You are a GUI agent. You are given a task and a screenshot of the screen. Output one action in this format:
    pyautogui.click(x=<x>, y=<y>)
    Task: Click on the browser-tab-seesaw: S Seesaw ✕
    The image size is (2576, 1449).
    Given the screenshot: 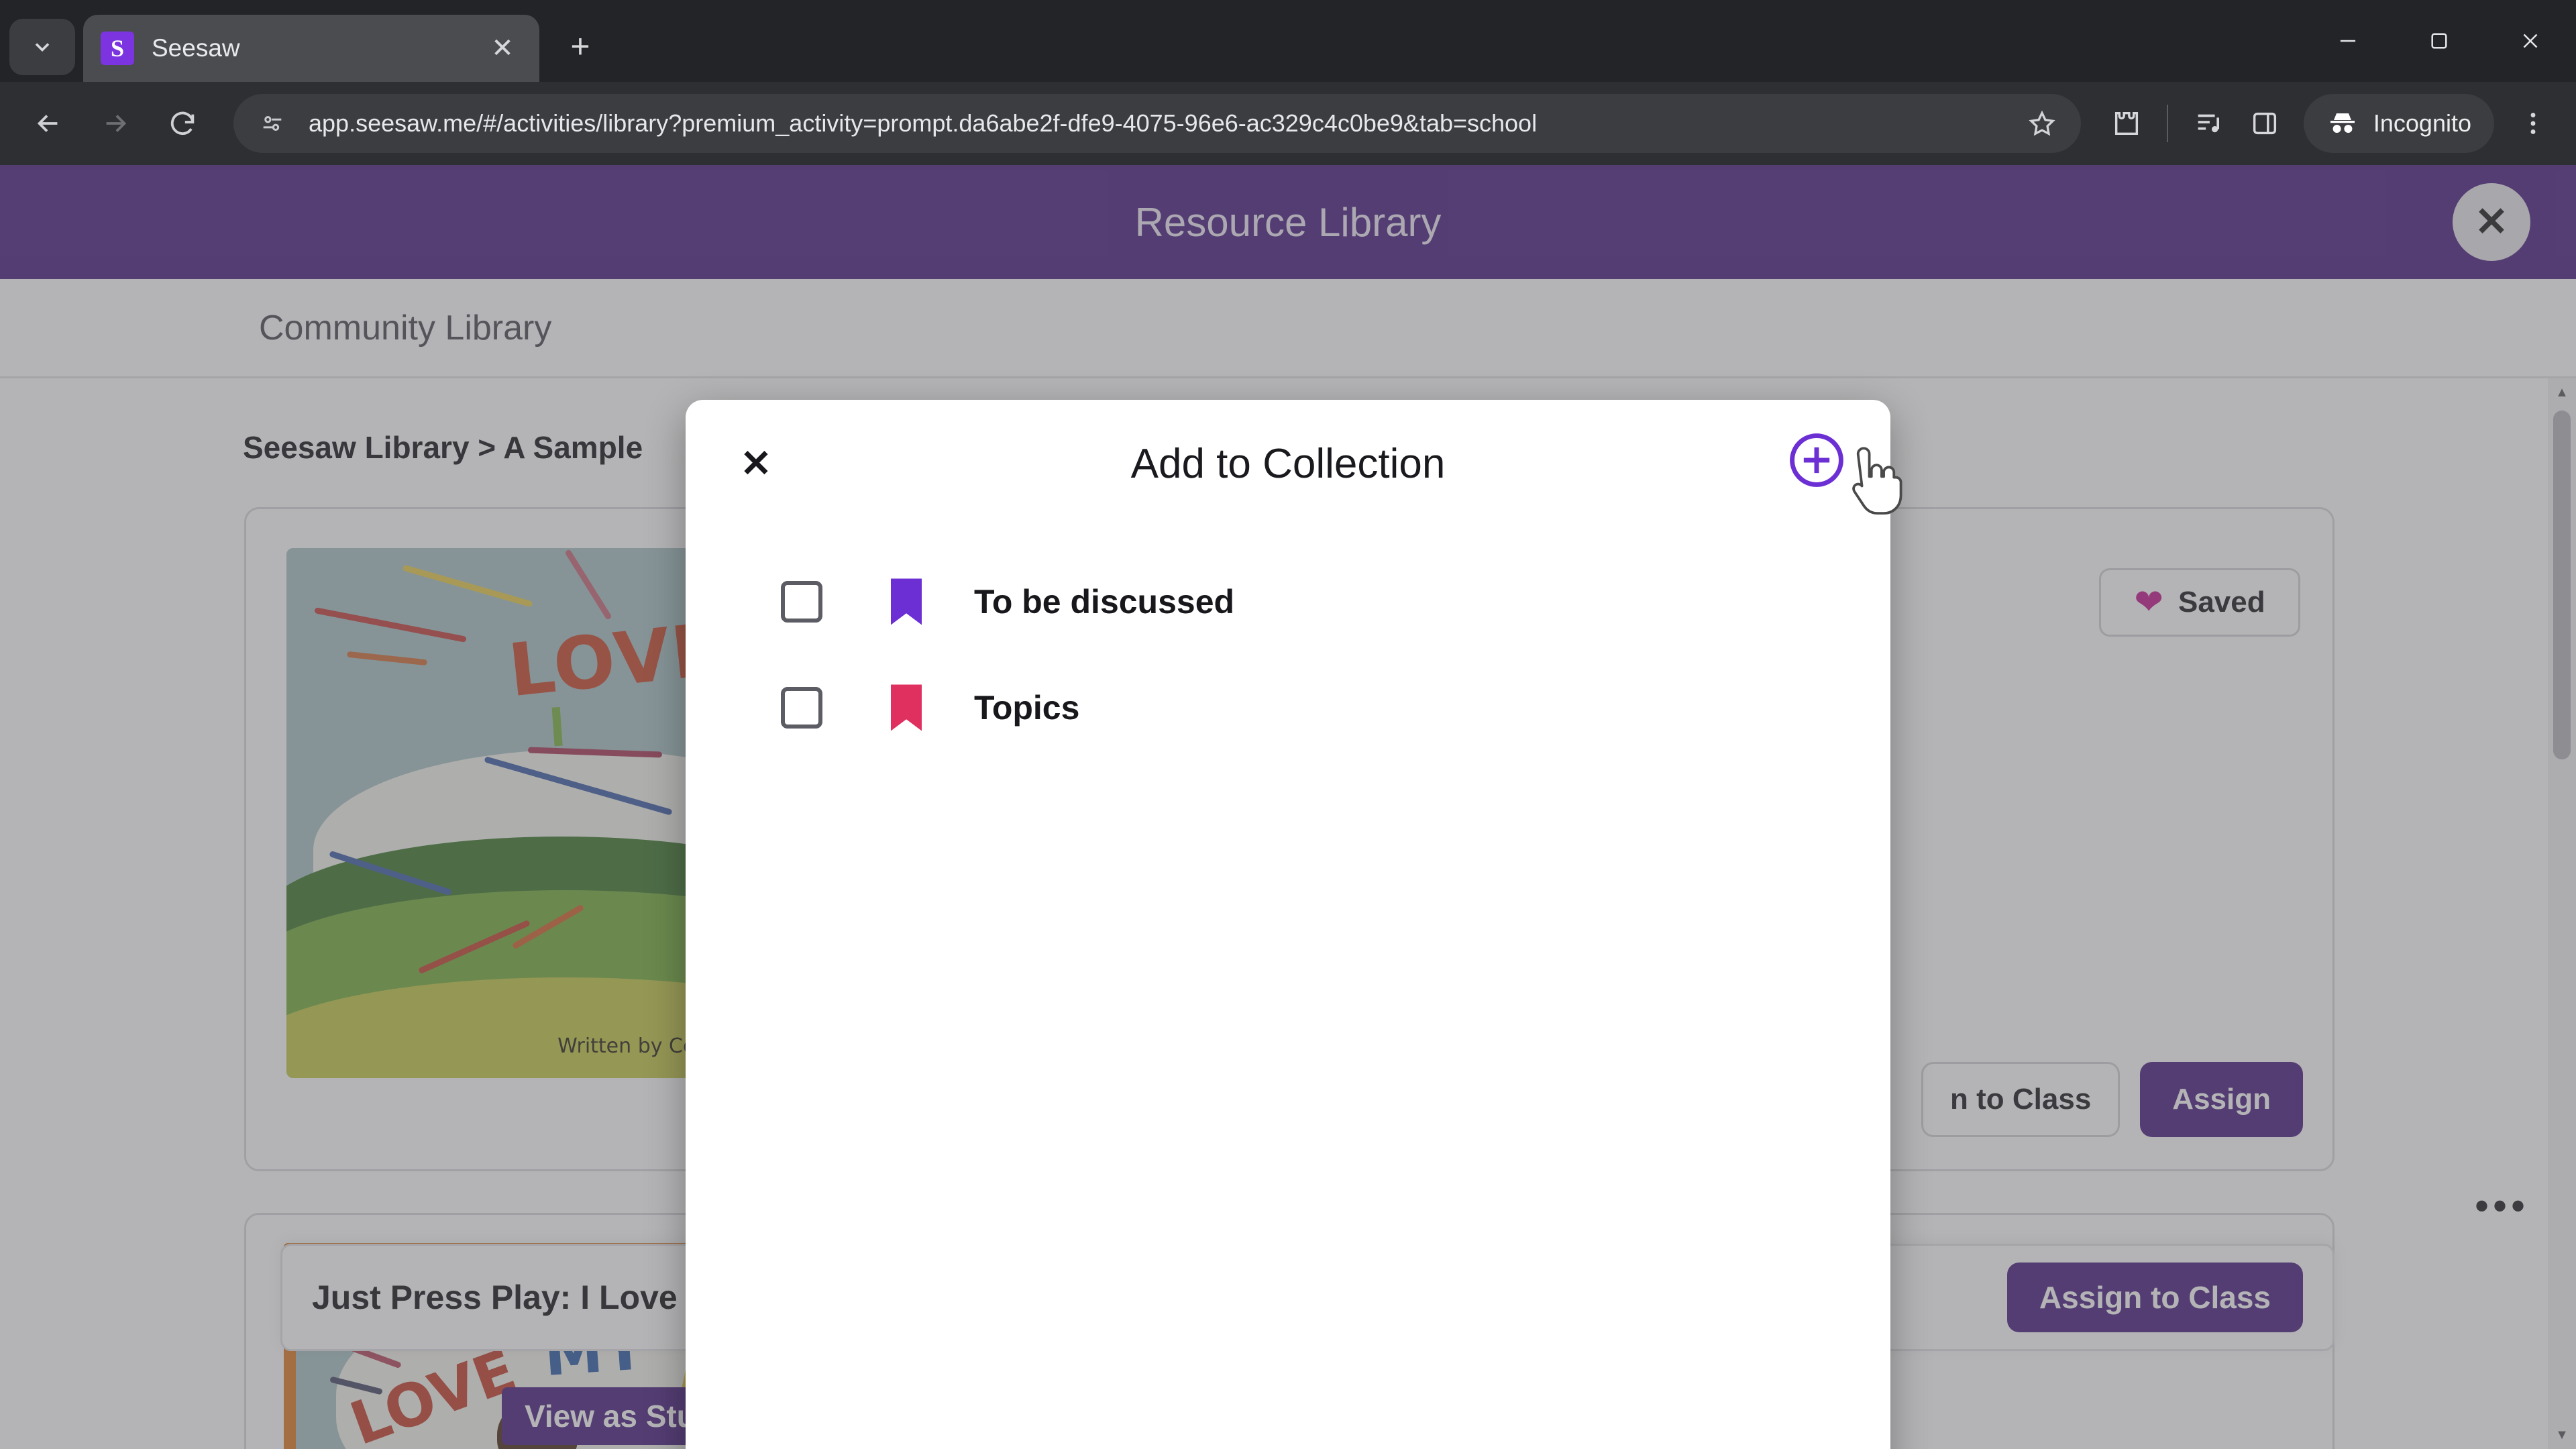 What is the action you would take?
    pyautogui.click(x=311, y=48)
    